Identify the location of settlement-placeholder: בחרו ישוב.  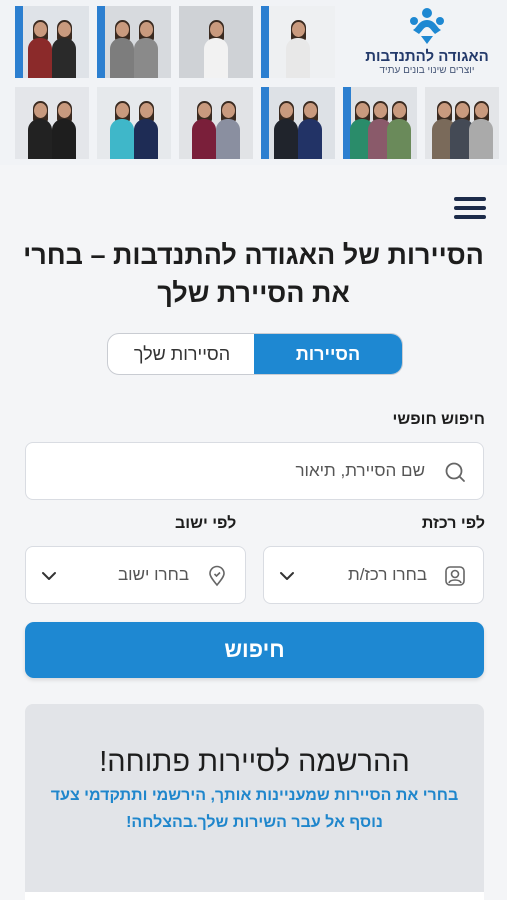
(153, 574).